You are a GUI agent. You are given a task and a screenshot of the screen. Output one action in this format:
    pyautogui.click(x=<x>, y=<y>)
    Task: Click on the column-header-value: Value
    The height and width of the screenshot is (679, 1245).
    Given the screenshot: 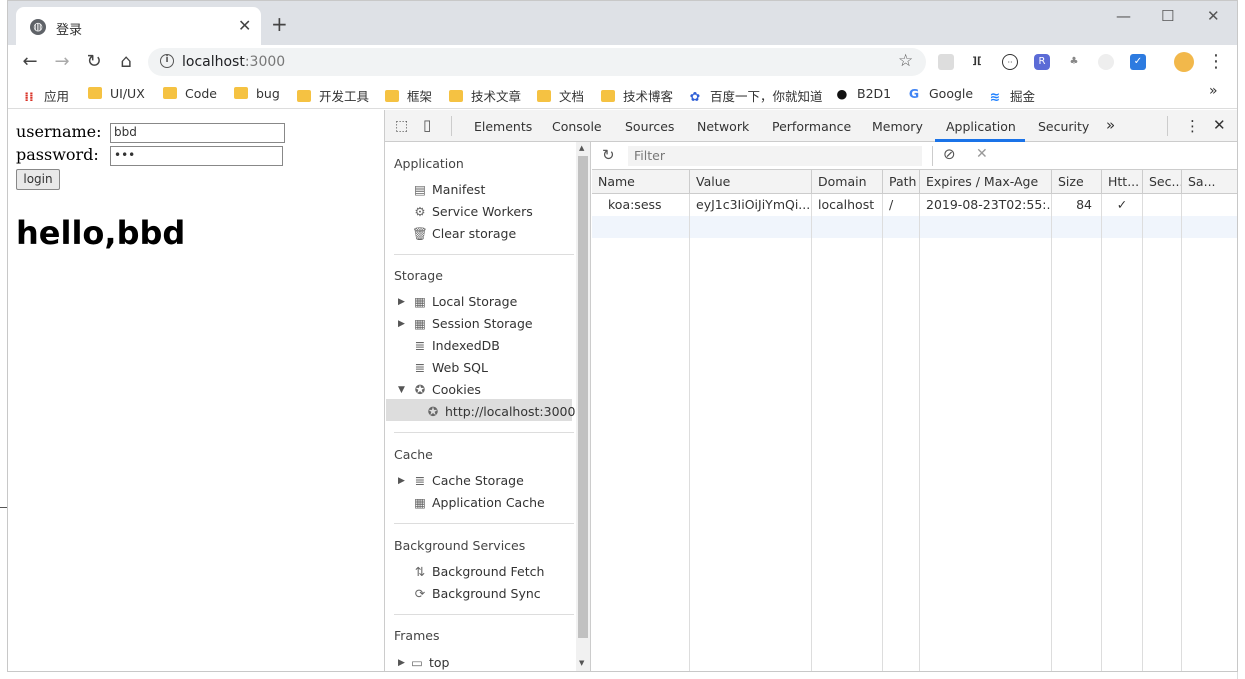 What is the action you would take?
    pyautogui.click(x=751, y=182)
    